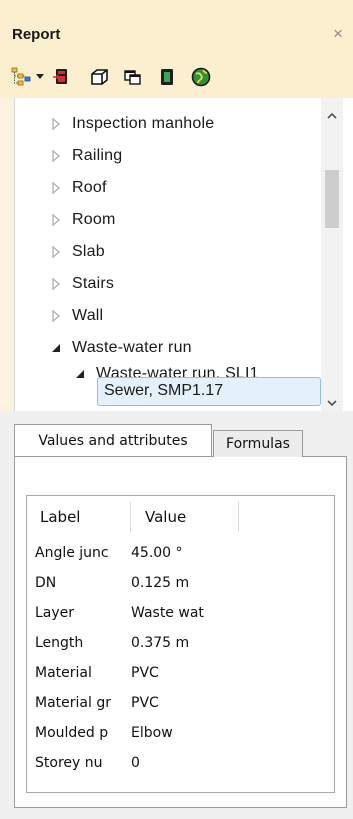 This screenshot has height=819, width=353. What do you see at coordinates (119, 613) in the screenshot?
I see `grid-row: Layer Waste wat` at bounding box center [119, 613].